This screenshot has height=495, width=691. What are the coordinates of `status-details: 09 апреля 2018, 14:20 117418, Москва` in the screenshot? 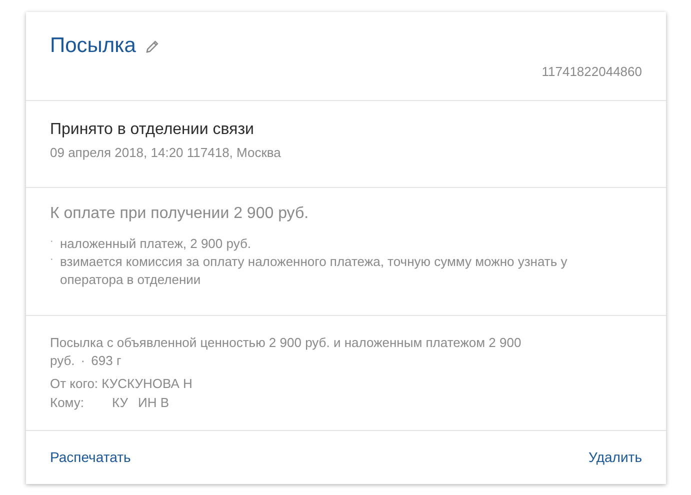 It's located at (166, 152).